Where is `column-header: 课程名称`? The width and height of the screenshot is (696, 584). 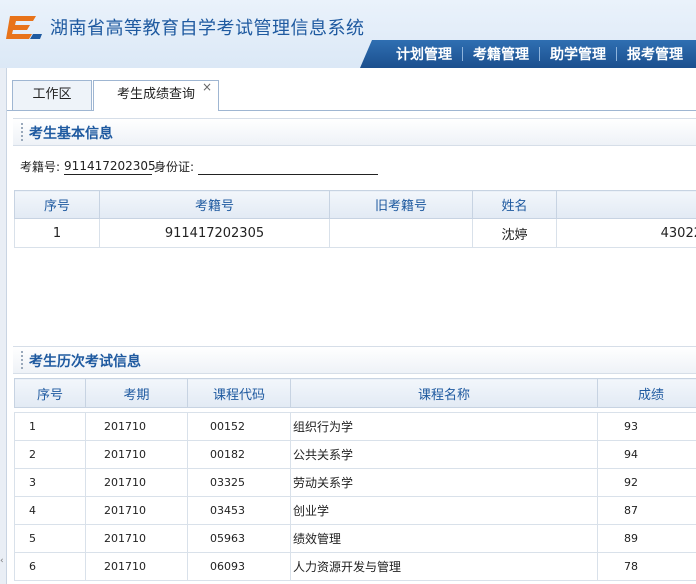 column-header: 课程名称 is located at coordinates (444, 393).